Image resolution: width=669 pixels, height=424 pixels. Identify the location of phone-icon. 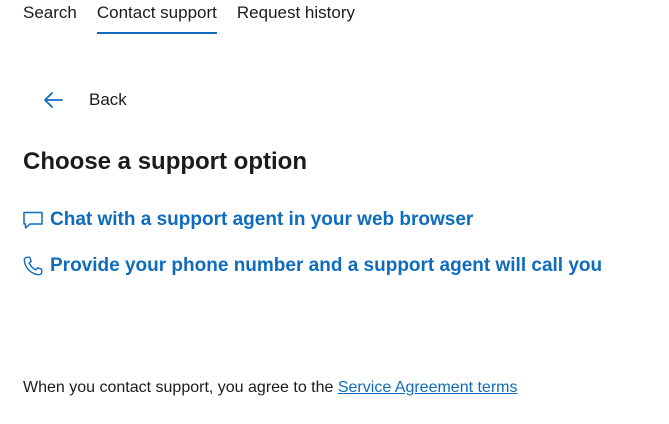
(33, 266).